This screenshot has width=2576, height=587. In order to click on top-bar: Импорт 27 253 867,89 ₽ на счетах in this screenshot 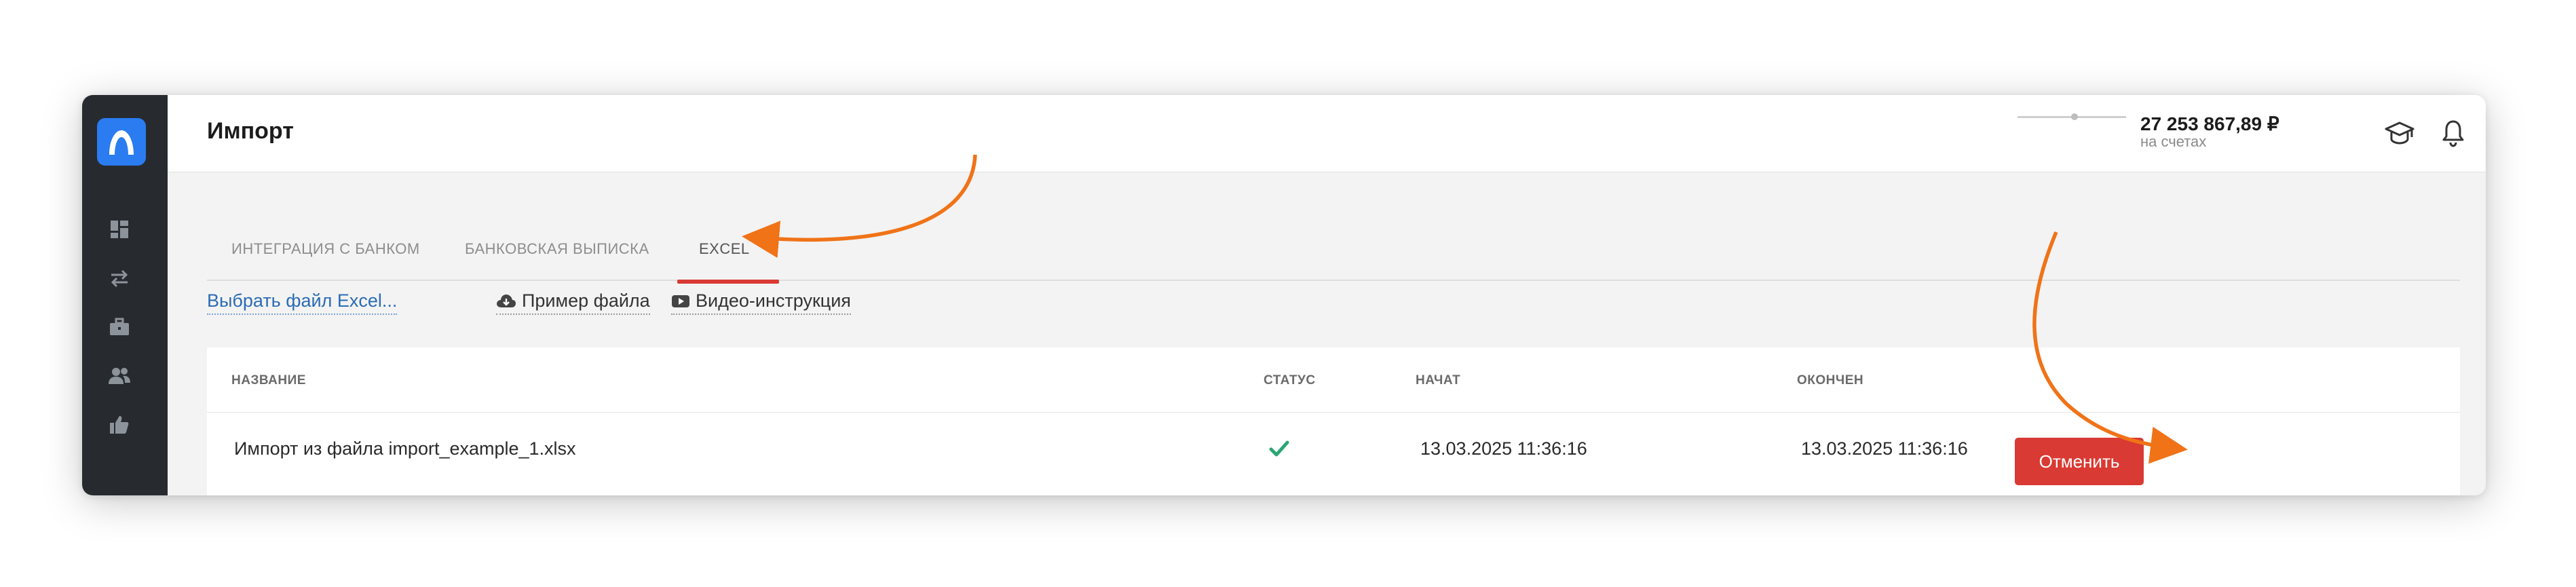, I will do `click(1327, 133)`.